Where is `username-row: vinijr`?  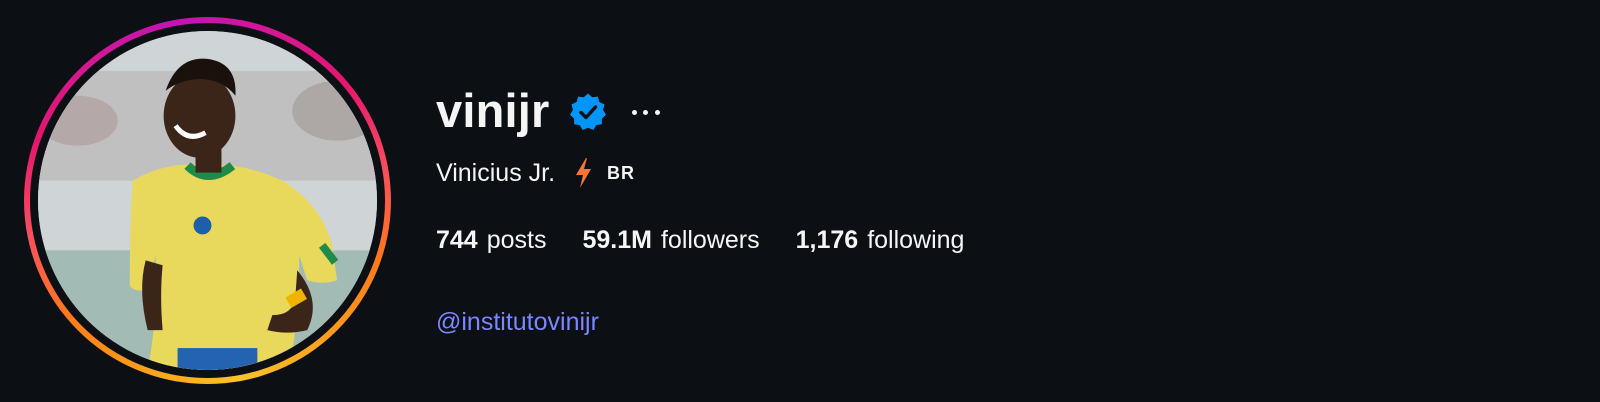
username-row: vinijr is located at coordinates (718, 110).